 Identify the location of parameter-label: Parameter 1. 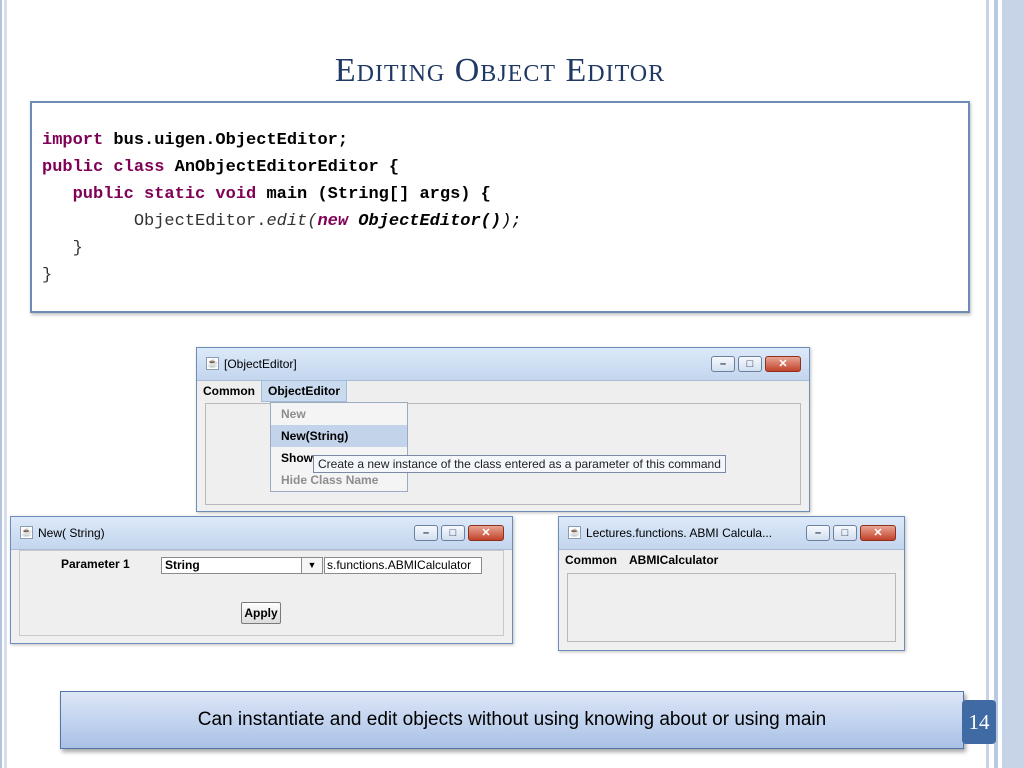
(95, 564).